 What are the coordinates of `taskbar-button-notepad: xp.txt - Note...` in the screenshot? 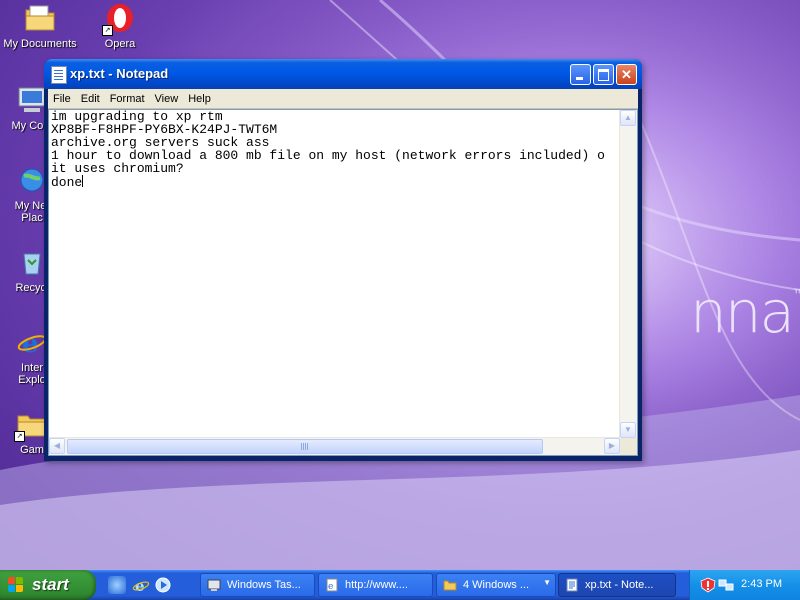 It's located at (617, 585).